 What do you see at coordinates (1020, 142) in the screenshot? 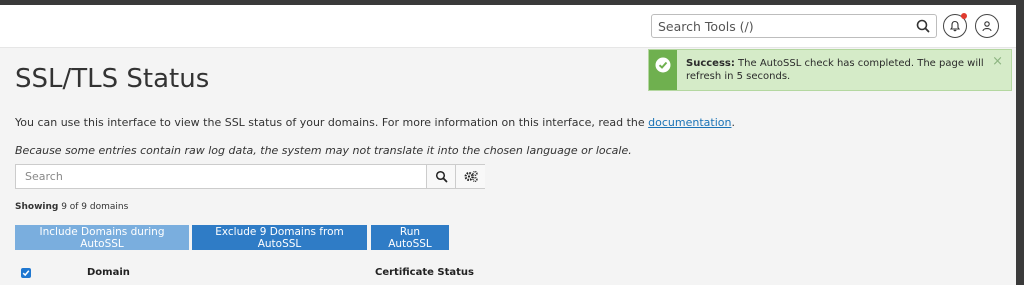
I see `scrollbar` at bounding box center [1020, 142].